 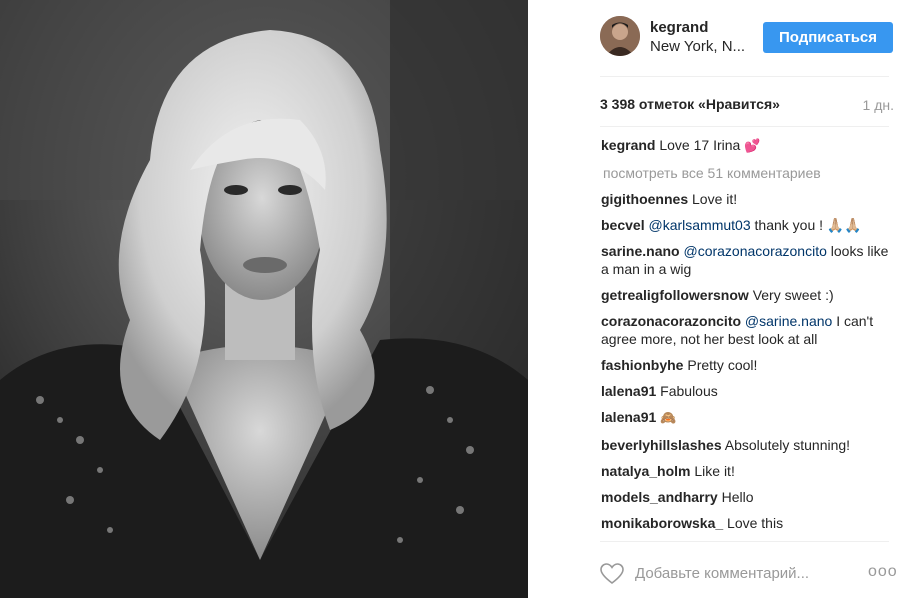 I want to click on comment-text: Like it!, so click(x=714, y=471).